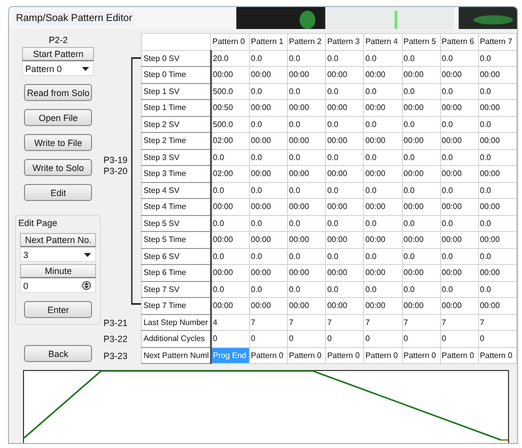 Image resolution: width=522 pixels, height=448 pixels. What do you see at coordinates (58, 285) in the screenshot?
I see `minute-spinbox: 0` at bounding box center [58, 285].